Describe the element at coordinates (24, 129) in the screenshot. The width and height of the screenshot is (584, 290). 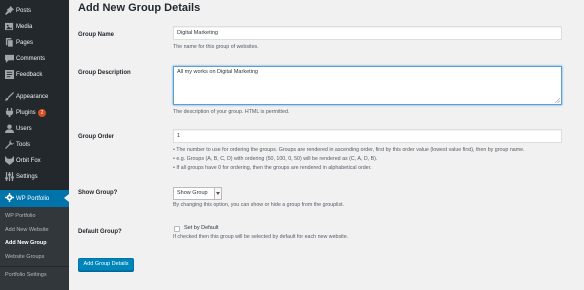
I see `sidebar-item-label: Users` at that location.